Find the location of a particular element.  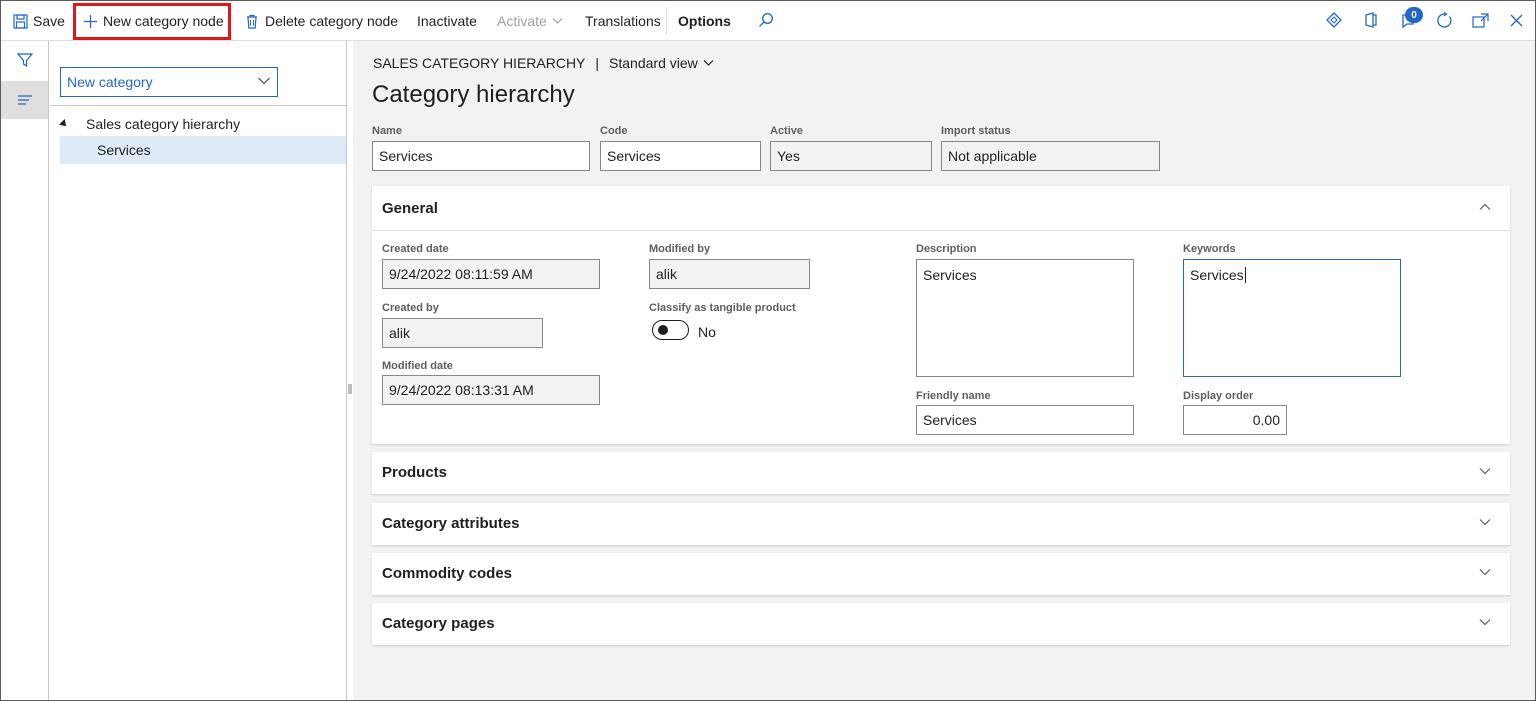

tree-node-root: Sales category hierarchy is located at coordinates (150, 124).